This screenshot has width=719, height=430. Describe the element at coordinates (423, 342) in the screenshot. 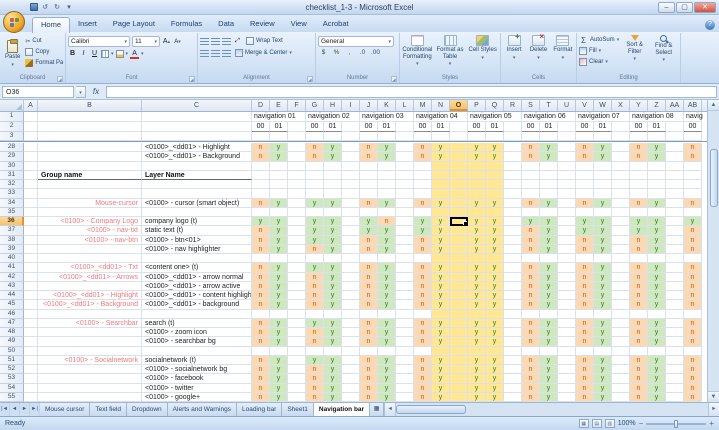

I see `cell-M49: n` at that location.